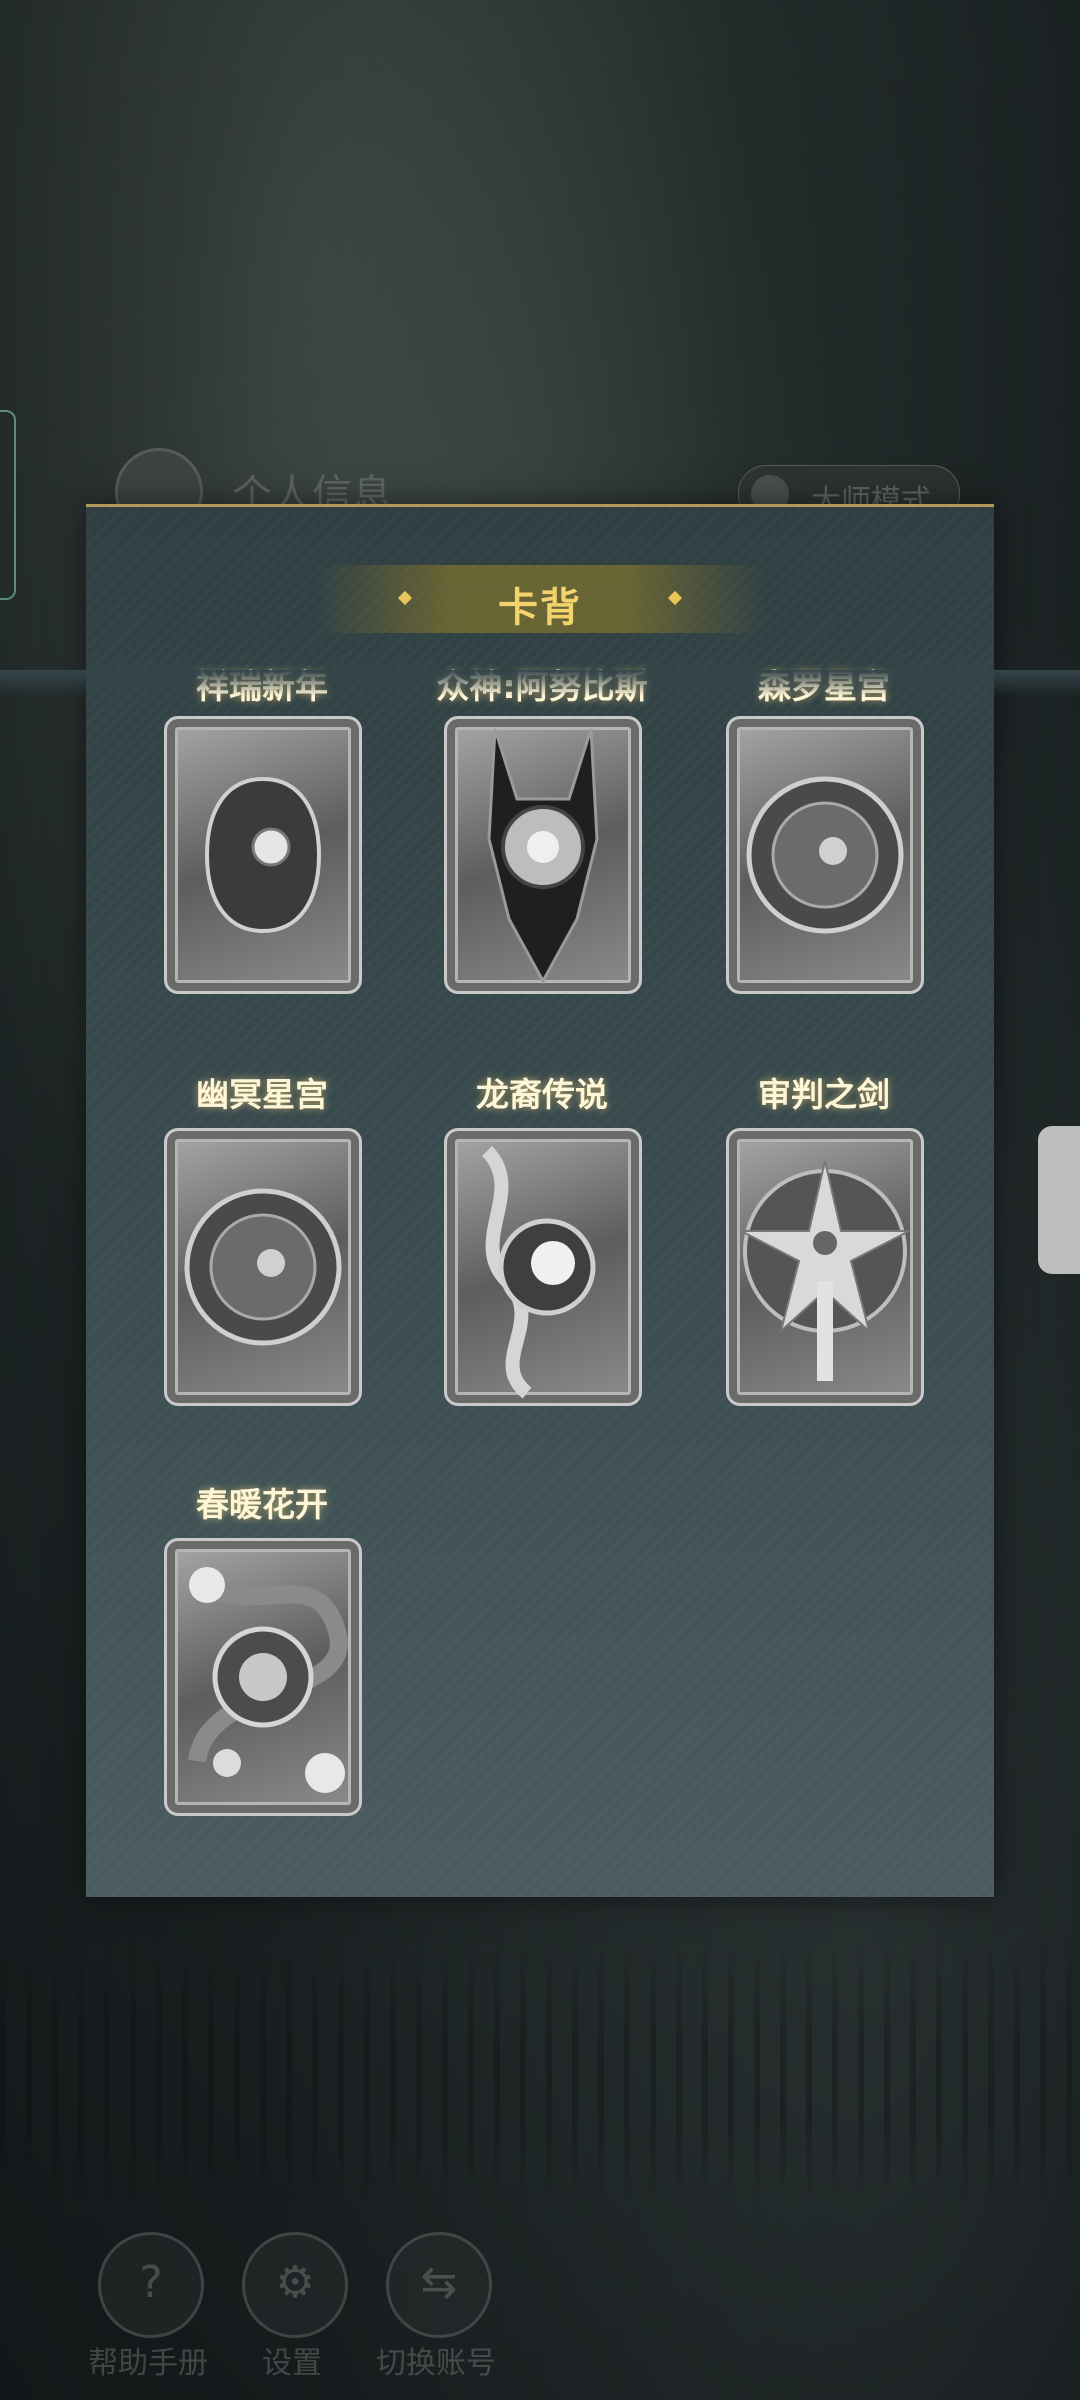 This screenshot has height=2400, width=1080. Describe the element at coordinates (540, 608) in the screenshot. I see `panel-title: 卡背` at that location.